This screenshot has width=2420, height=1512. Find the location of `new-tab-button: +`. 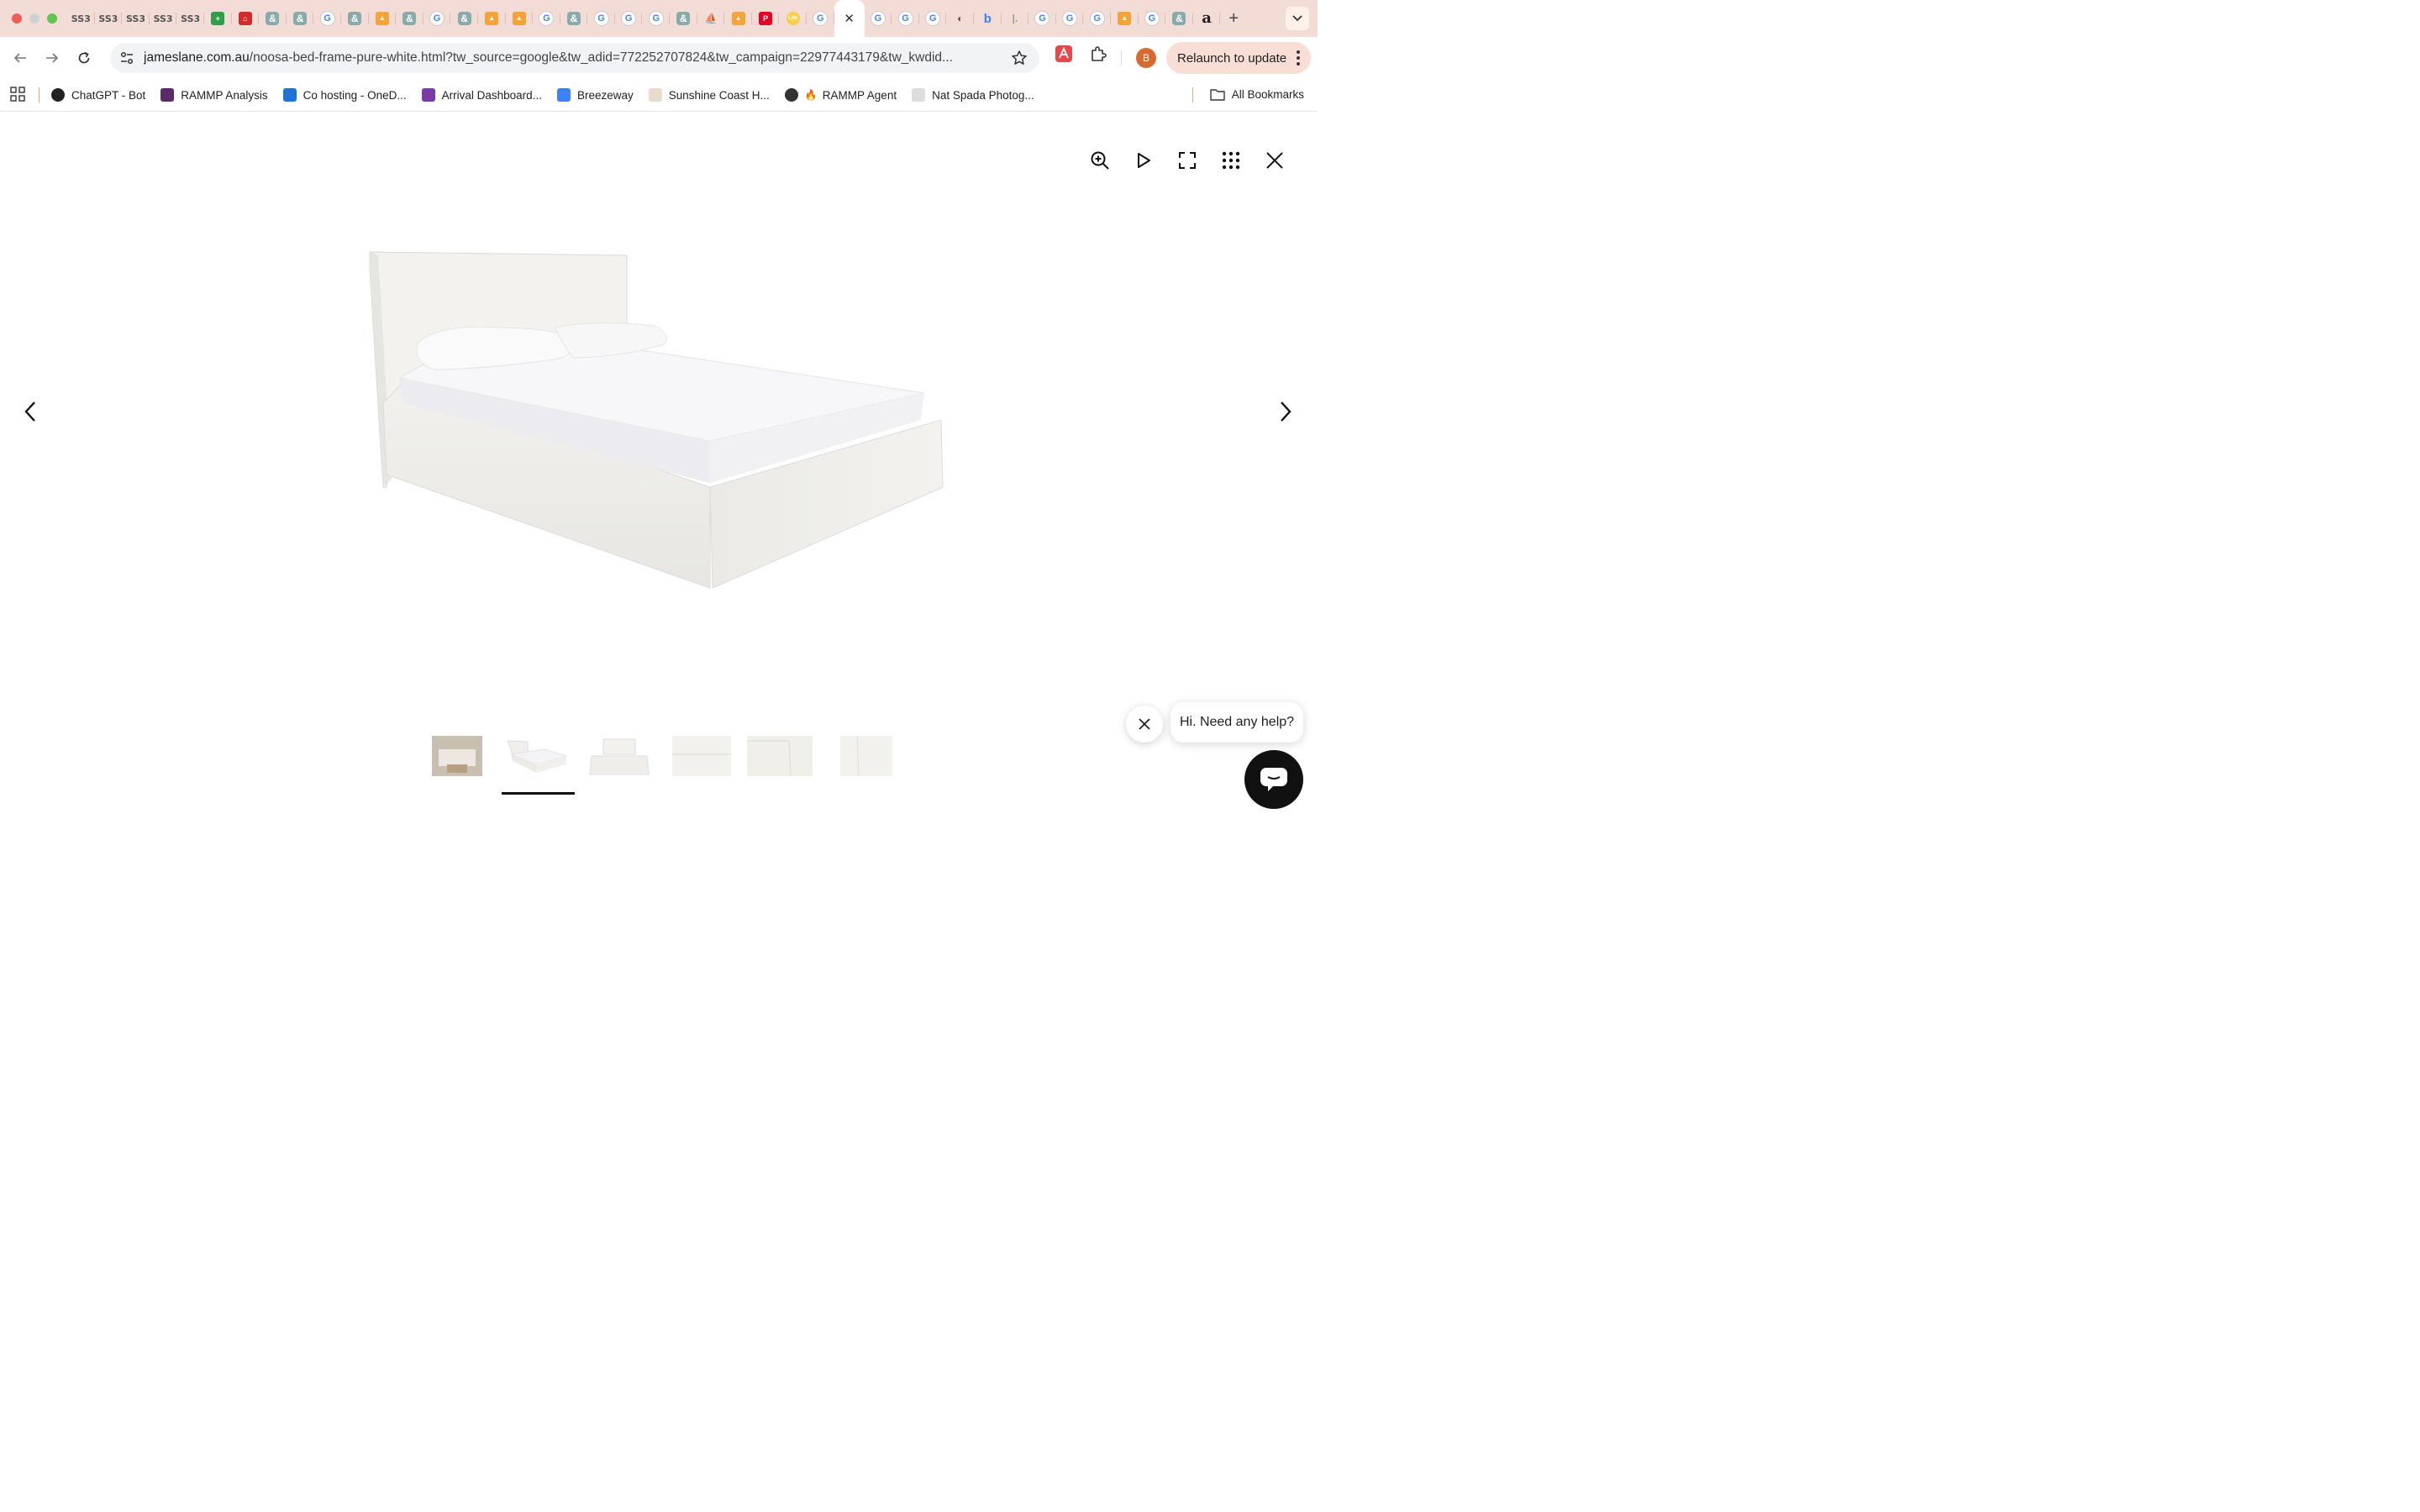

new-tab-button: + is located at coordinates (1233, 19).